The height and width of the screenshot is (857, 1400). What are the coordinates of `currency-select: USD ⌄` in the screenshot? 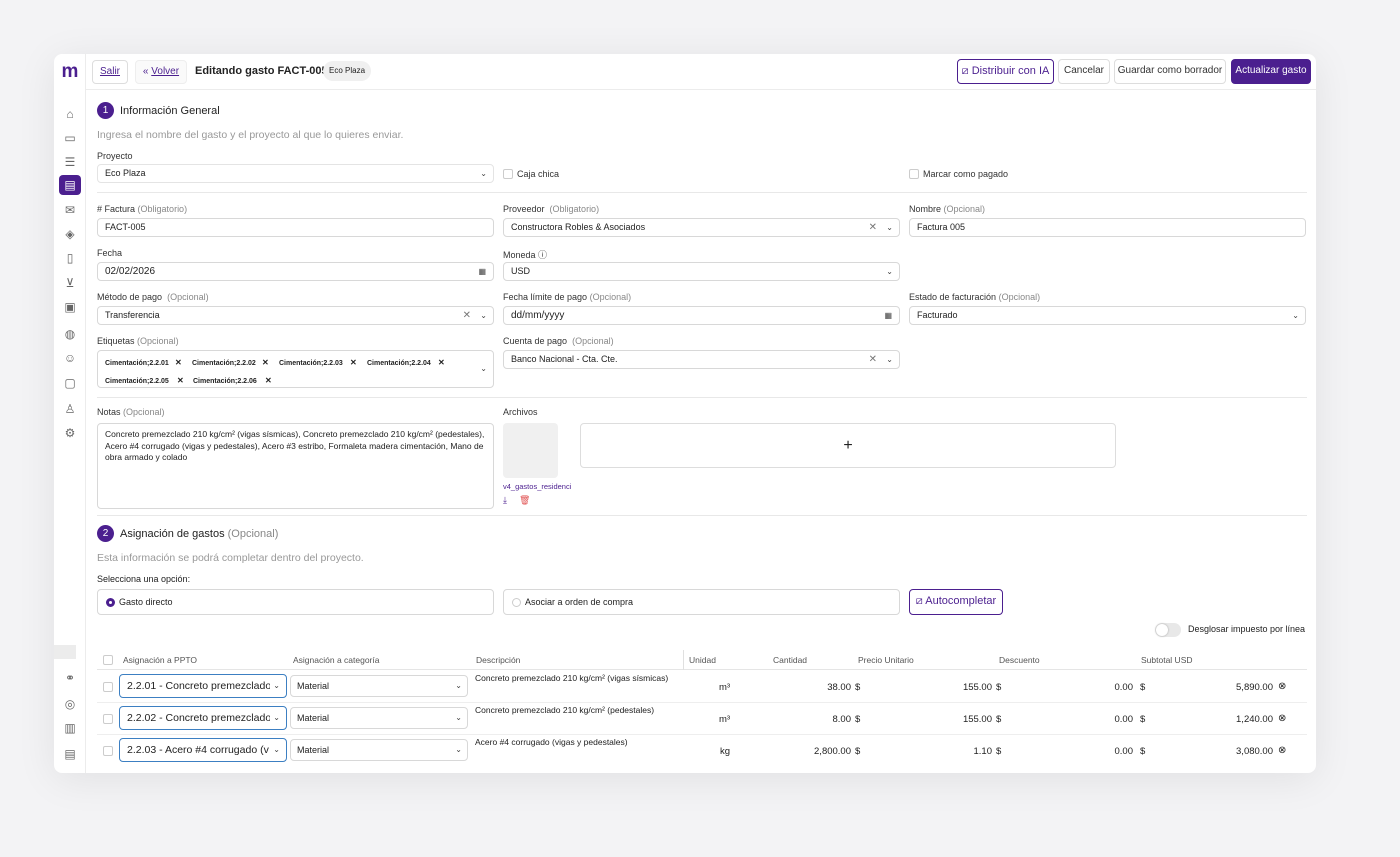 It's located at (701, 271).